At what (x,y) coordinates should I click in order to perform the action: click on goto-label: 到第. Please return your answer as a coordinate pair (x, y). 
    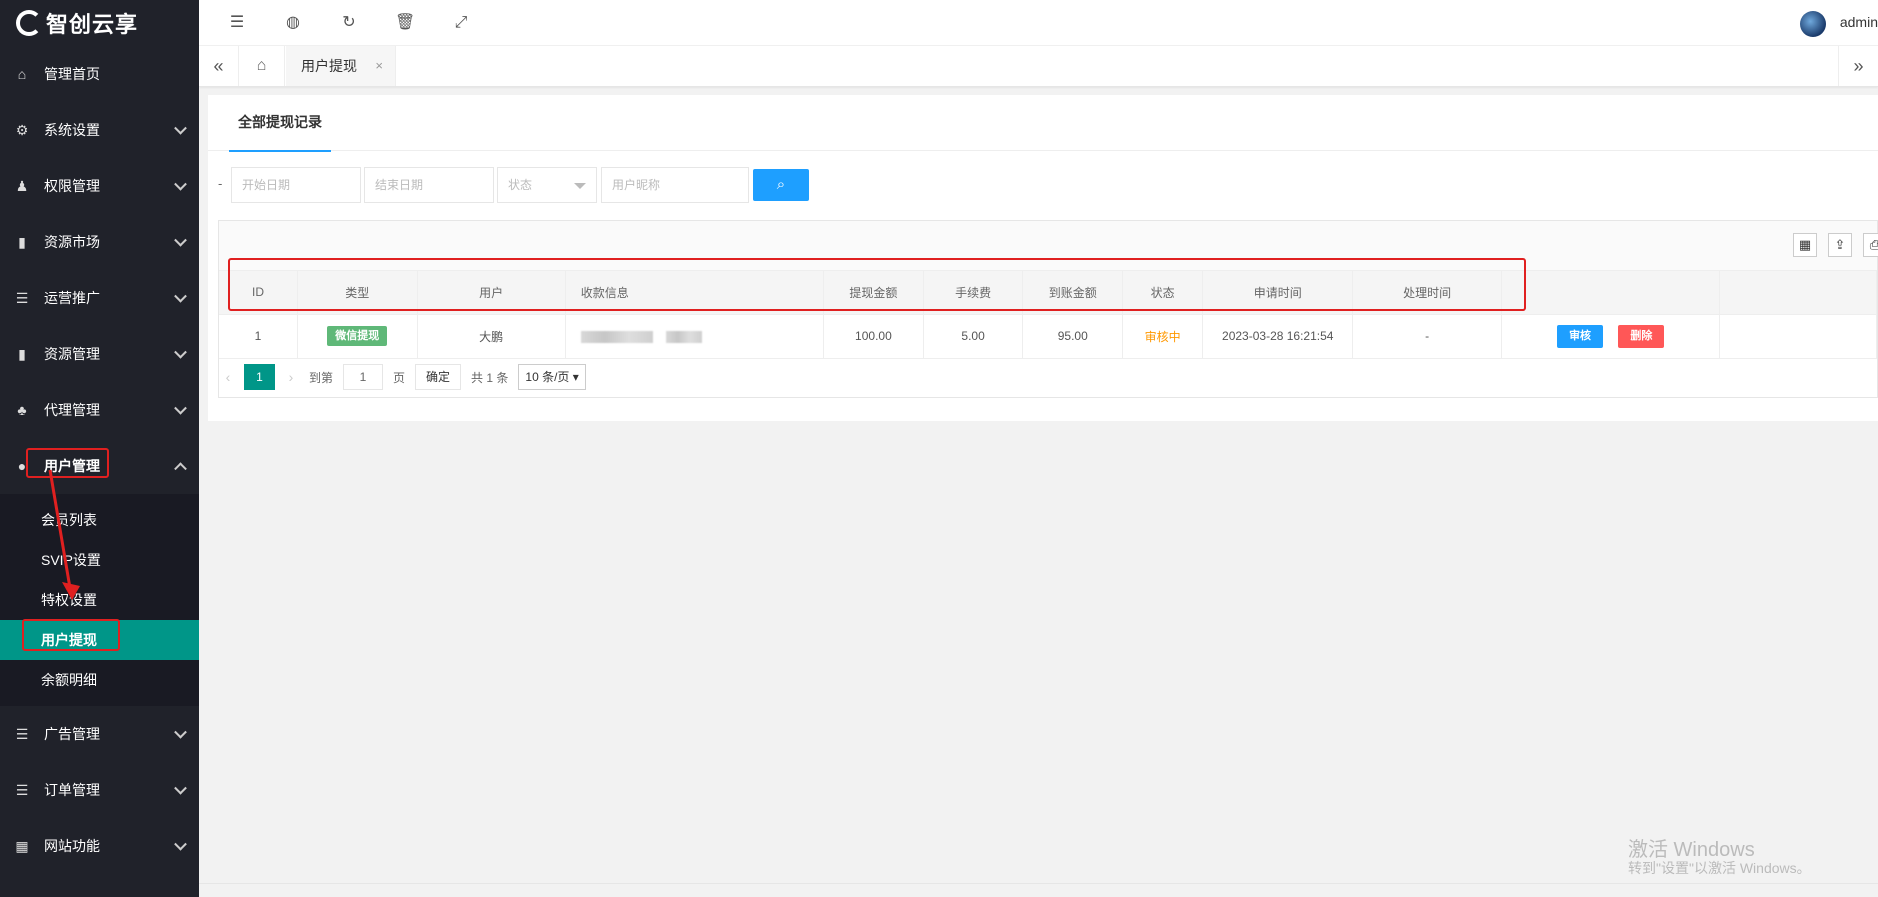
    Looking at the image, I should click on (321, 377).